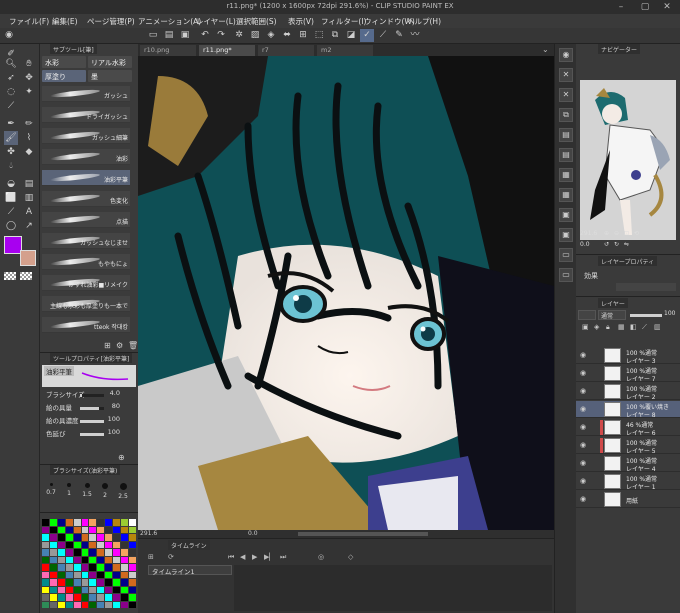 Image resolution: width=680 pixels, height=613 pixels. Describe the element at coordinates (628, 356) in the screenshot. I see `layer-row: ◉ 100 %通常 レイヤー 3` at that location.